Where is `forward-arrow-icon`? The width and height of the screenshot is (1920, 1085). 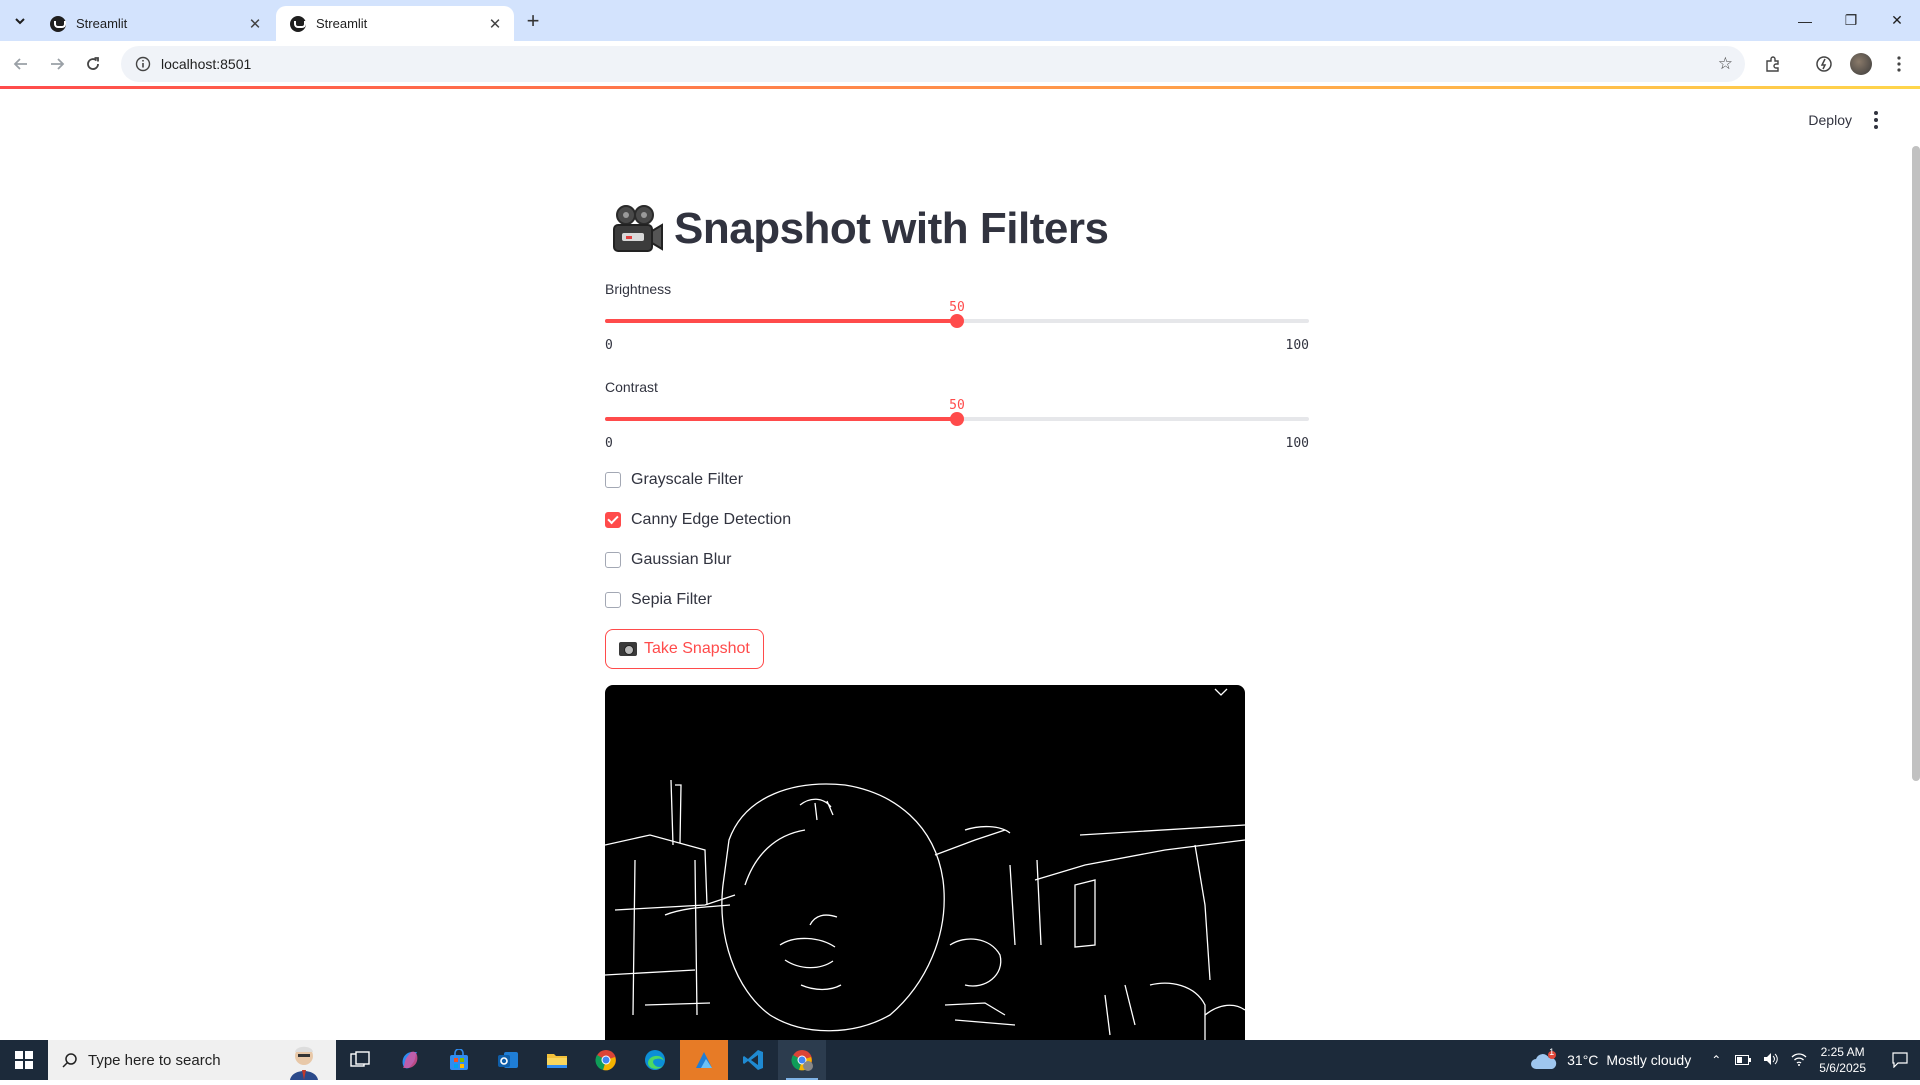 forward-arrow-icon is located at coordinates (57, 64).